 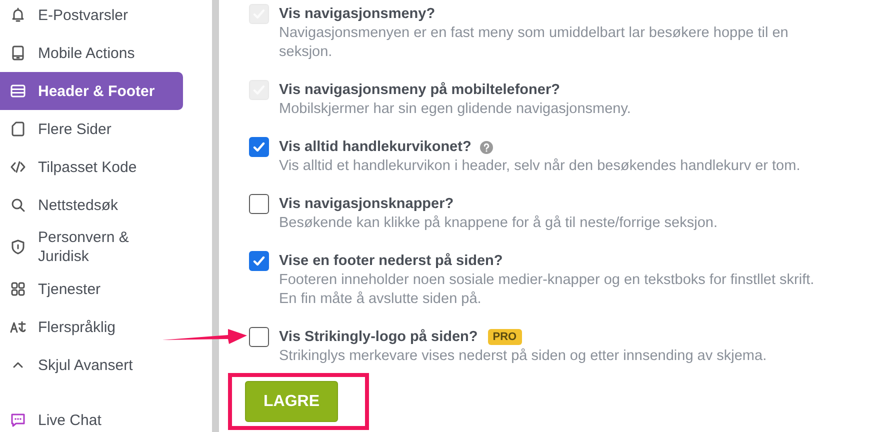 What do you see at coordinates (18, 289) in the screenshot?
I see `grid-icon` at bounding box center [18, 289].